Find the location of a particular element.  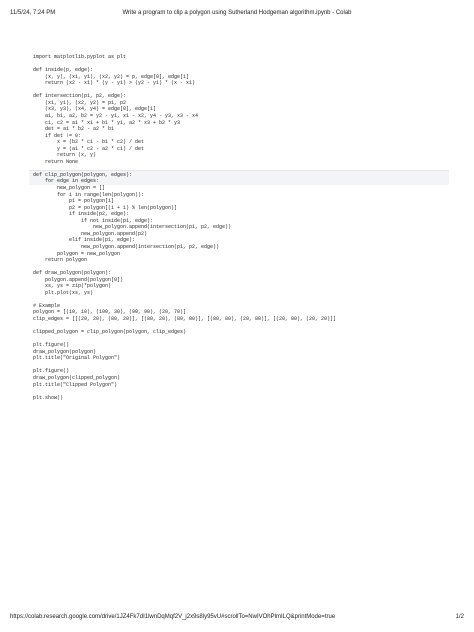

code-line: def draw_polygon(polygon): is located at coordinates (72, 273).